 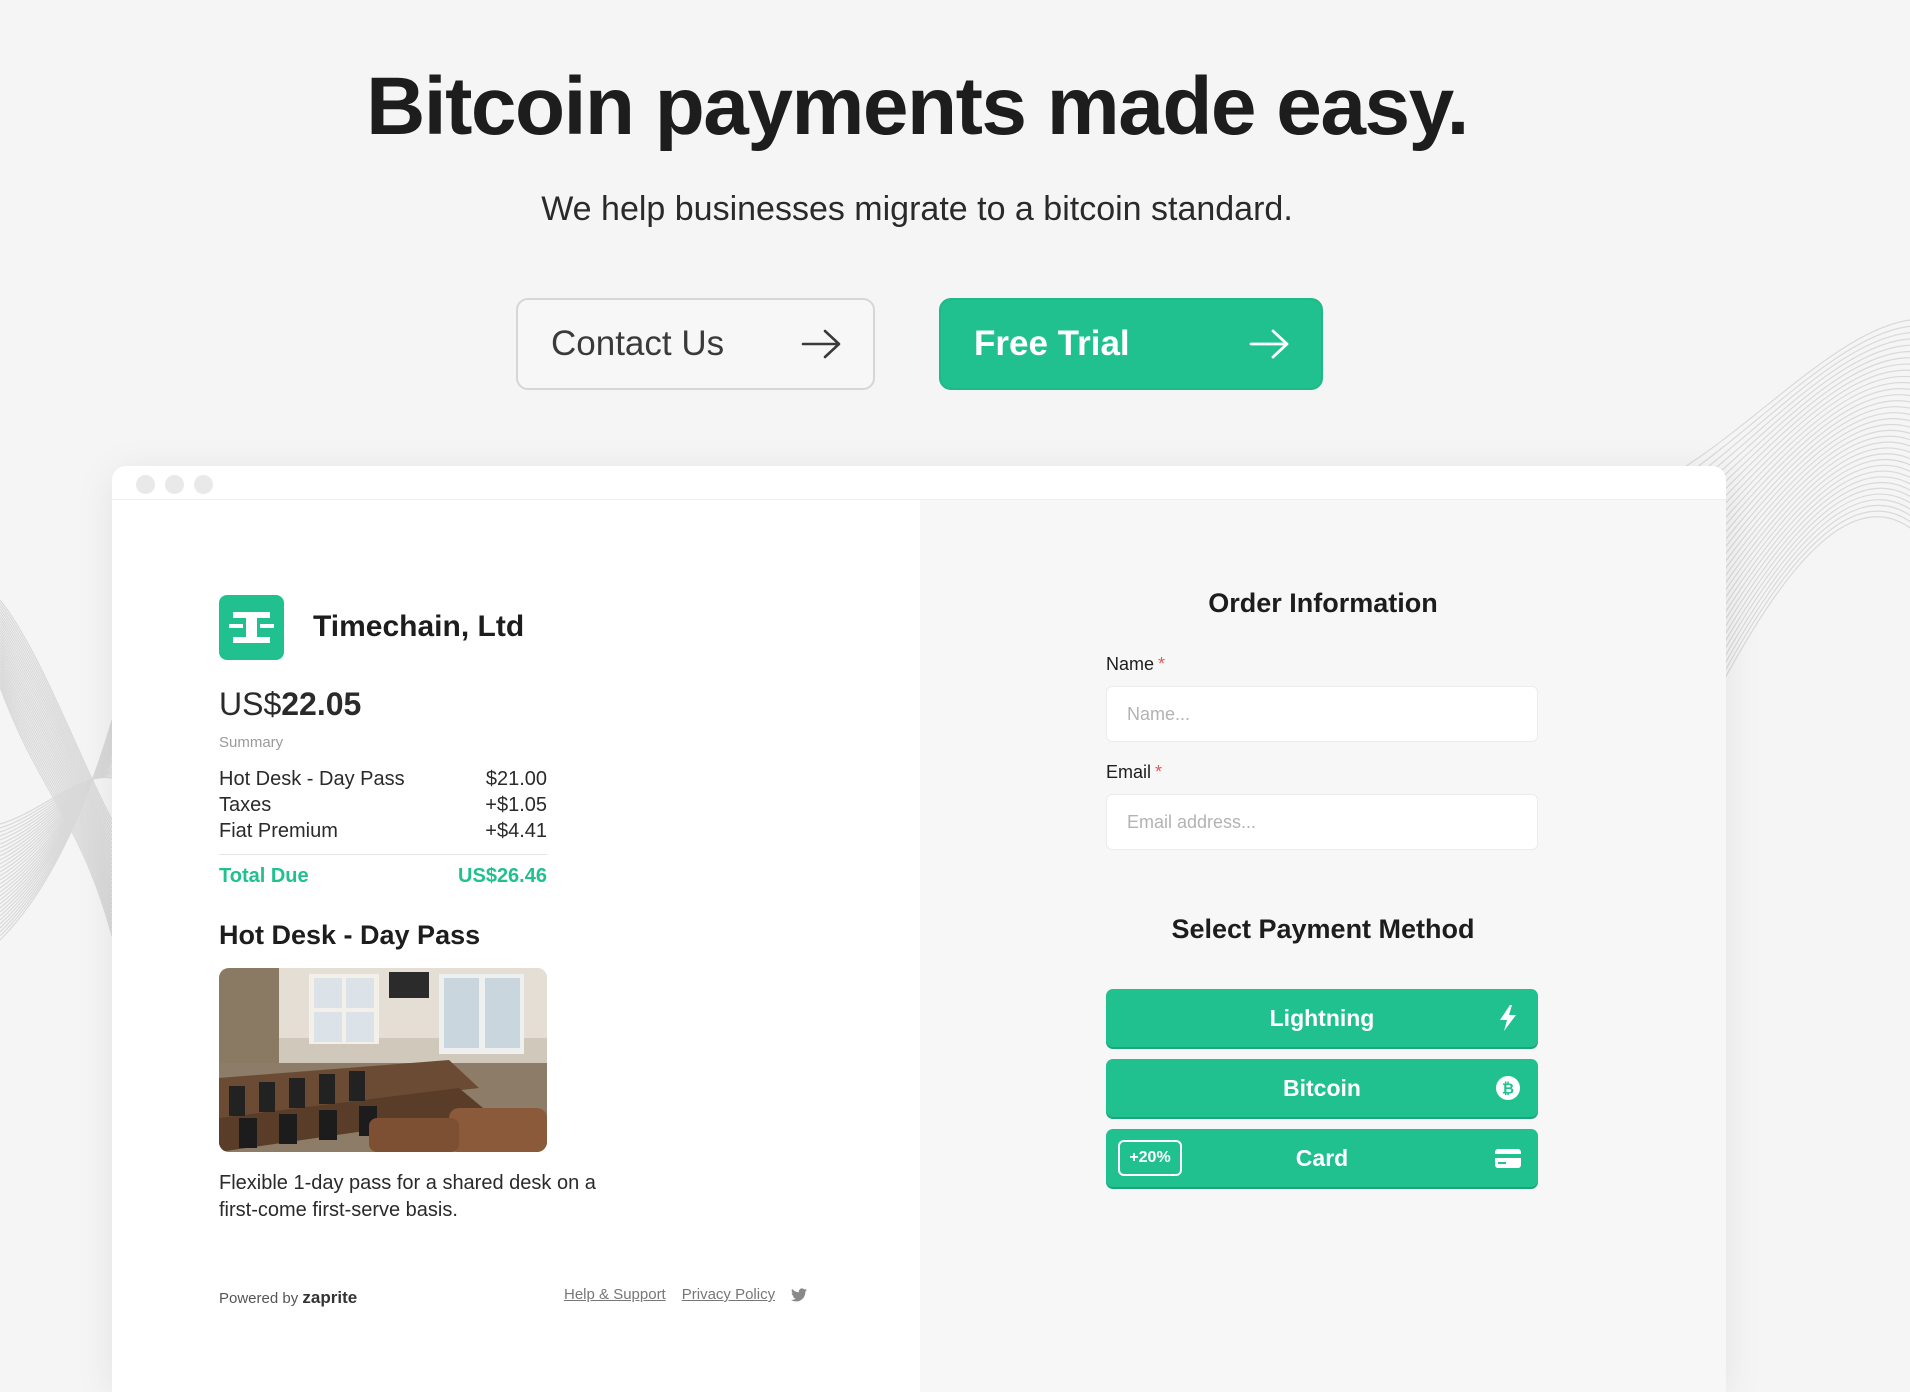 I want to click on line-item-name: Taxes, so click(x=245, y=805).